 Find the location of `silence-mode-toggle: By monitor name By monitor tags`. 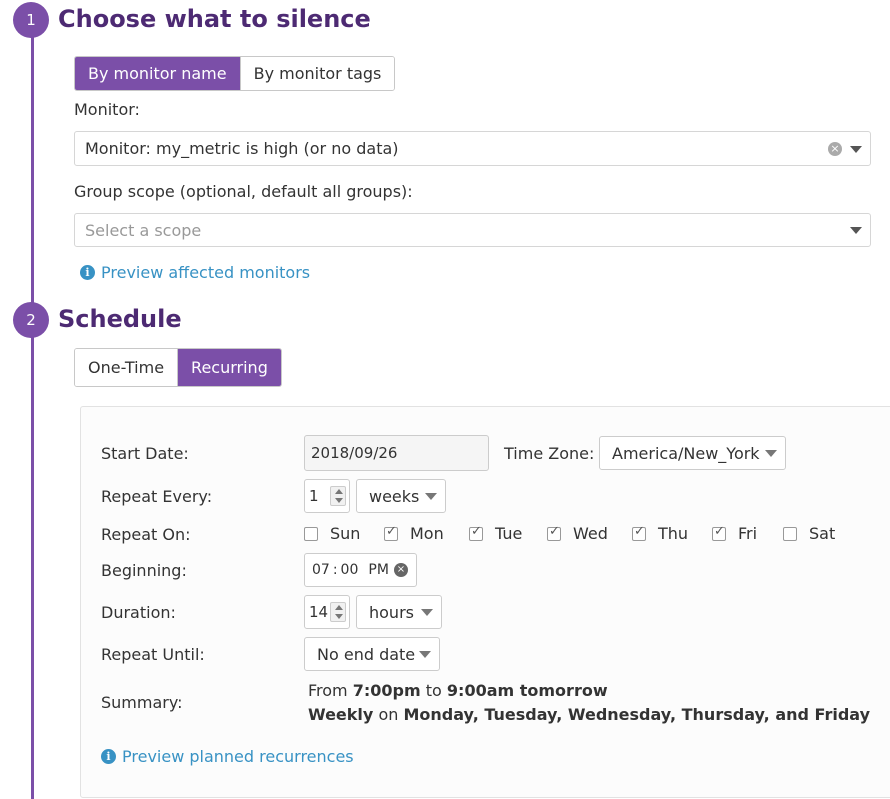

silence-mode-toggle: By monitor name By monitor tags is located at coordinates (235, 73).